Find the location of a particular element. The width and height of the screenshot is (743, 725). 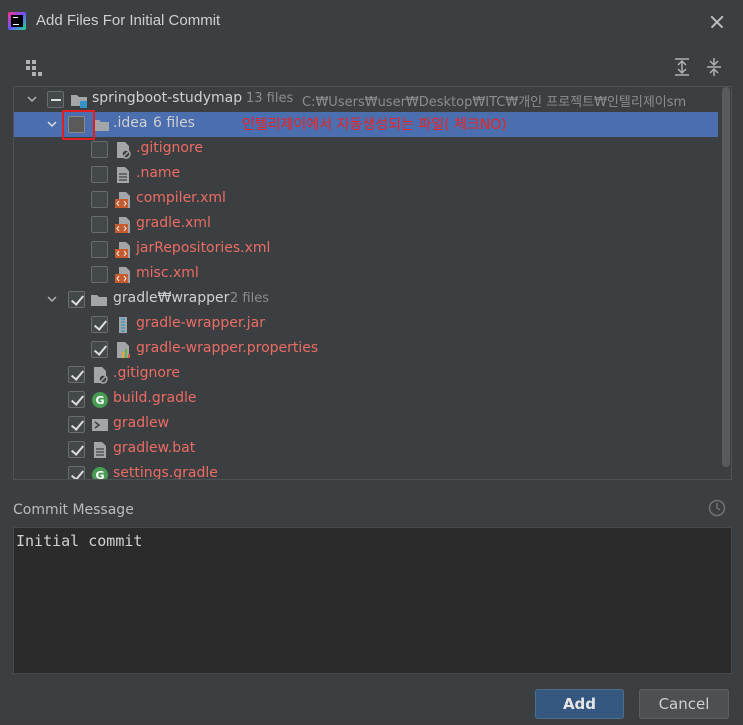

file-name: gradle.xml is located at coordinates (173, 223).